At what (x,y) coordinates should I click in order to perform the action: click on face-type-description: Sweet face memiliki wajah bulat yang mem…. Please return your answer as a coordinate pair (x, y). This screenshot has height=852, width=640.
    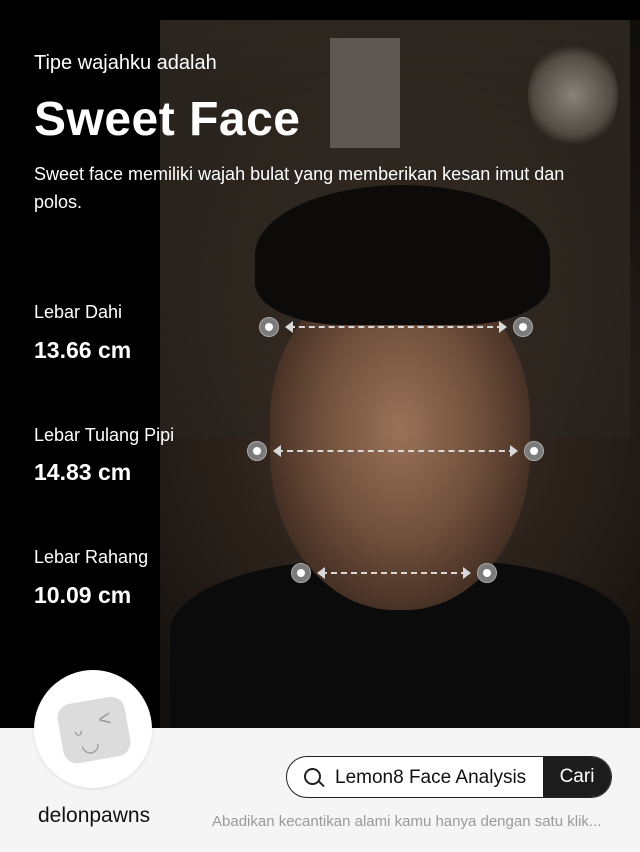
    Looking at the image, I should click on (299, 188).